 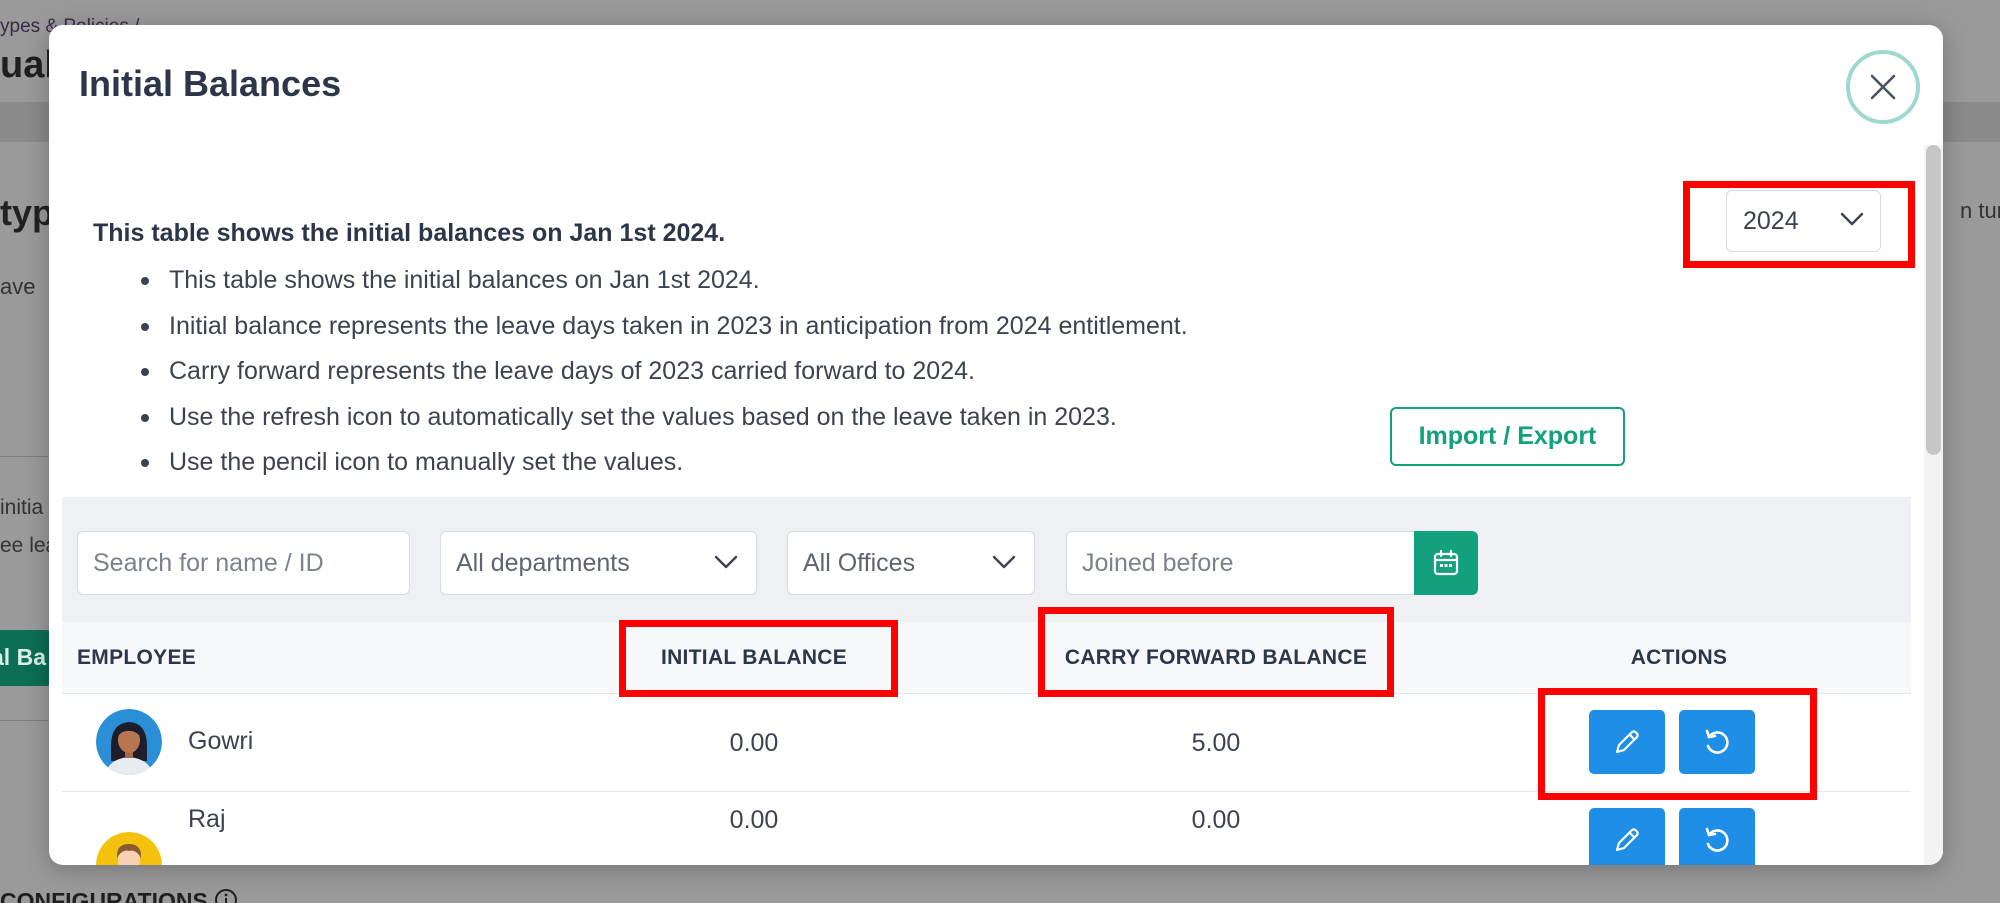 I want to click on modal-scrollbar, so click(x=1933, y=505).